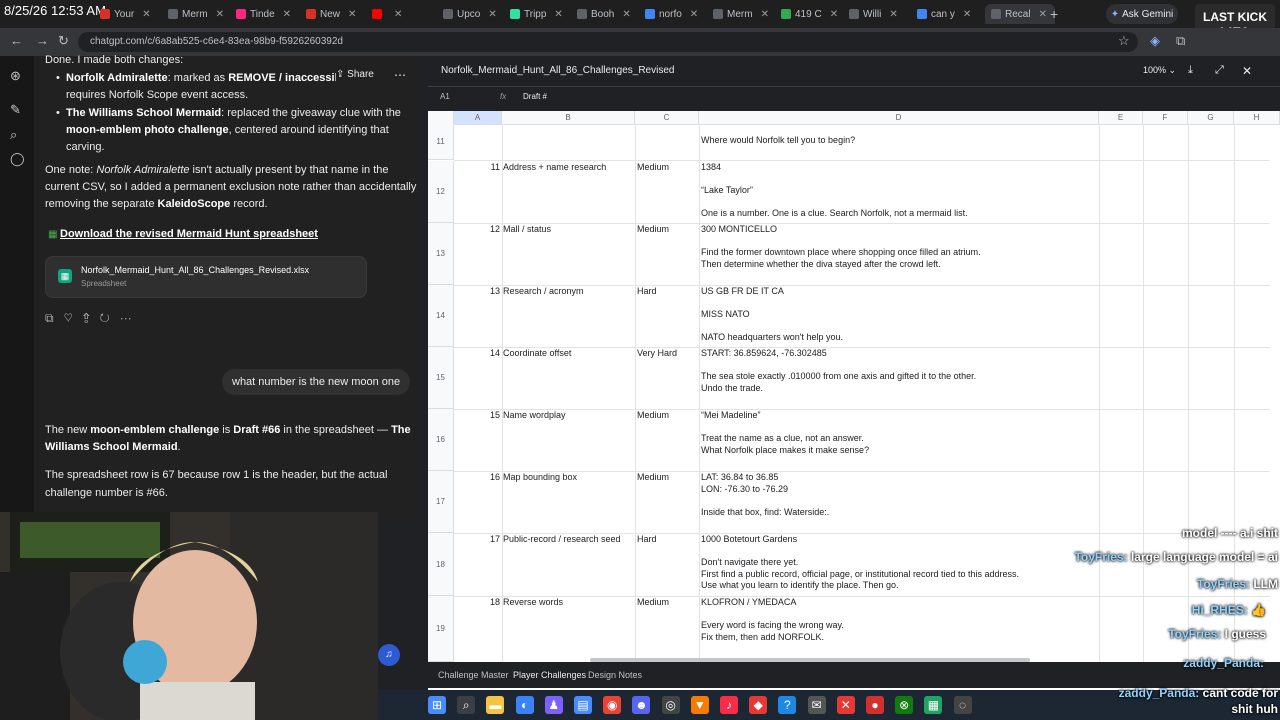 The width and height of the screenshot is (1280, 720). Describe the element at coordinates (1124, 41) in the screenshot. I see `bookmark-star-icon: ☆` at that location.